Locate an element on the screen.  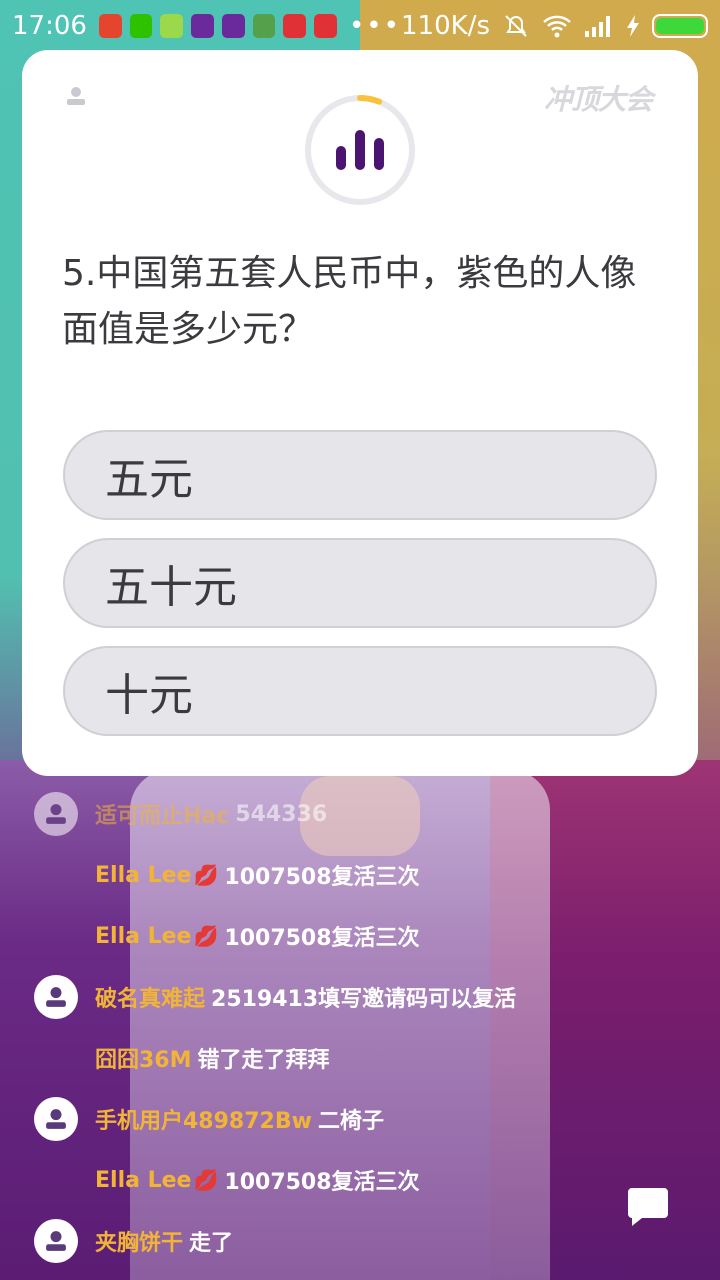
comment-item: 囧囧36M 错了走了拜拜 is located at coordinates (182, 1058).